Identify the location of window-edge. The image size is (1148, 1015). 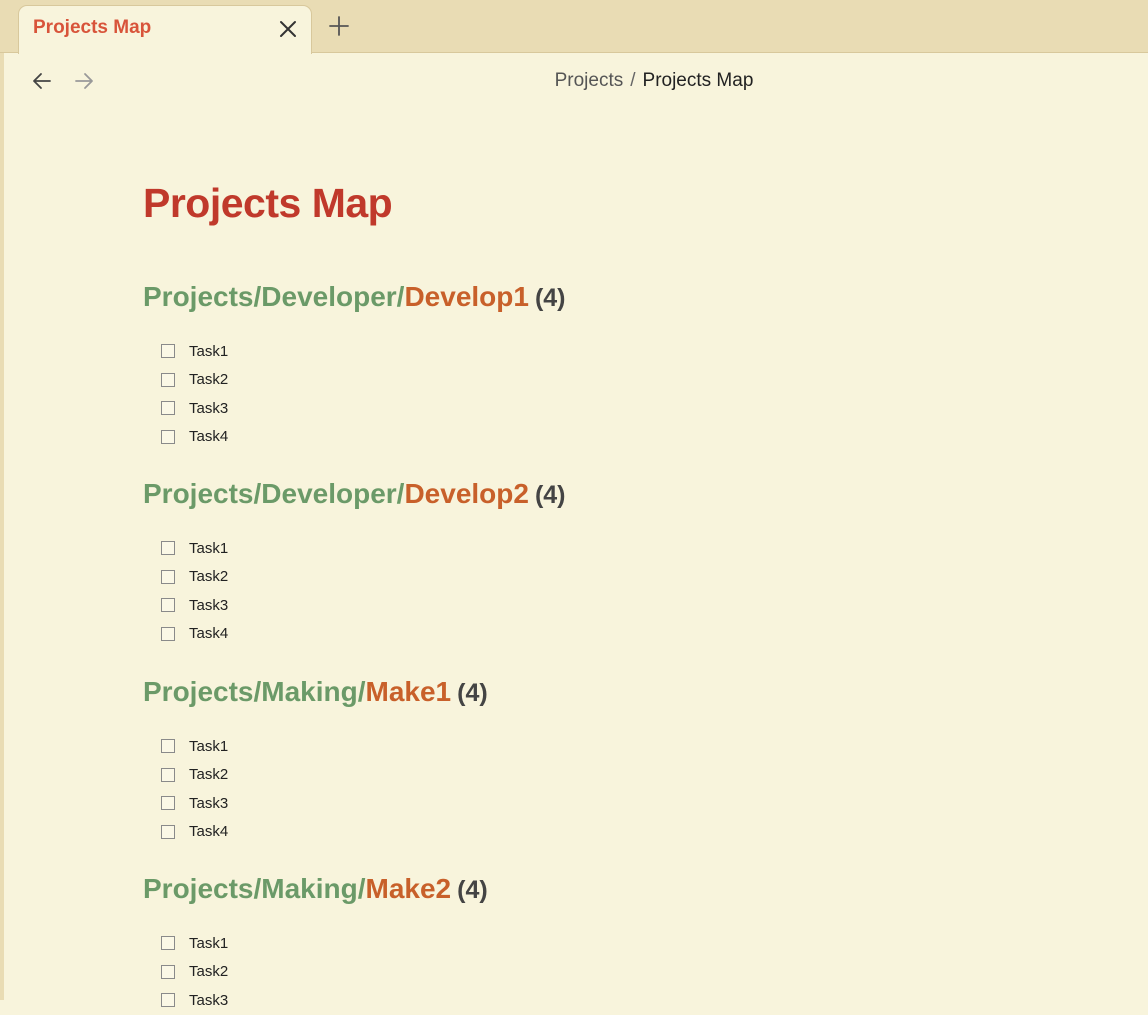
(2, 526).